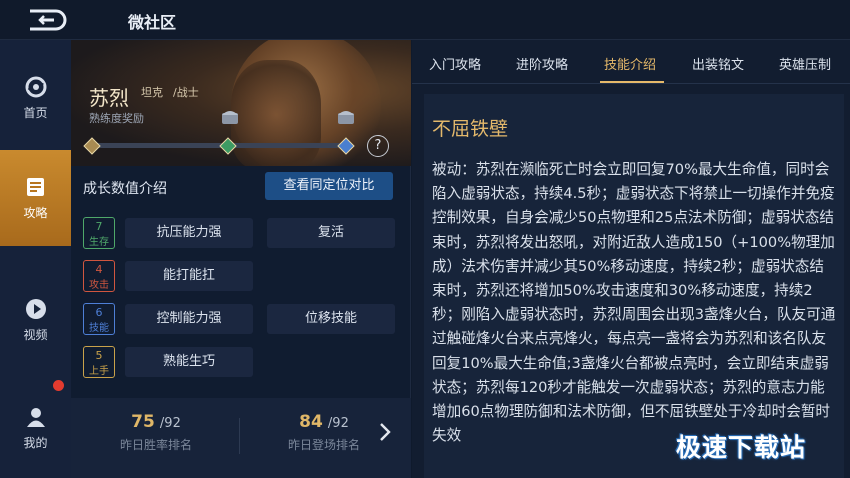 The width and height of the screenshot is (850, 478). Describe the element at coordinates (186, 92) in the screenshot. I see `hero-role-secondary: /战士` at that location.